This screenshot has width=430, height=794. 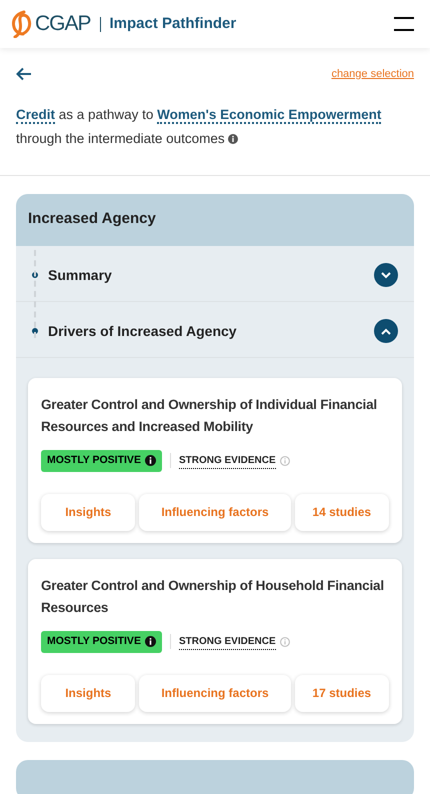 What do you see at coordinates (215, 129) in the screenshot?
I see `intro-text: Credit as a pathway to Women's Economic Empowerment through the intermediate outcomes` at bounding box center [215, 129].